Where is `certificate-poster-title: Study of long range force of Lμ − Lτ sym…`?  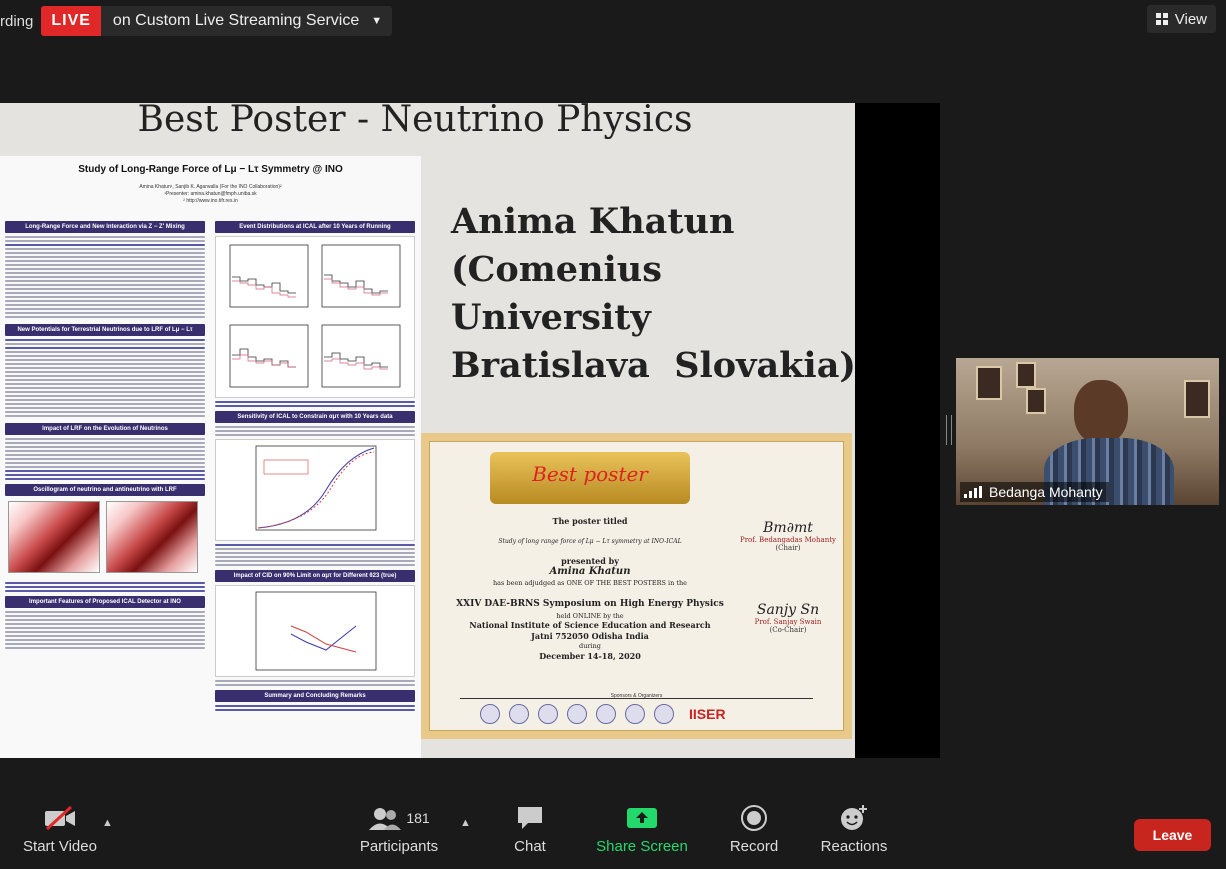 certificate-poster-title: Study of long range force of Lμ − Lτ sym… is located at coordinates (590, 541).